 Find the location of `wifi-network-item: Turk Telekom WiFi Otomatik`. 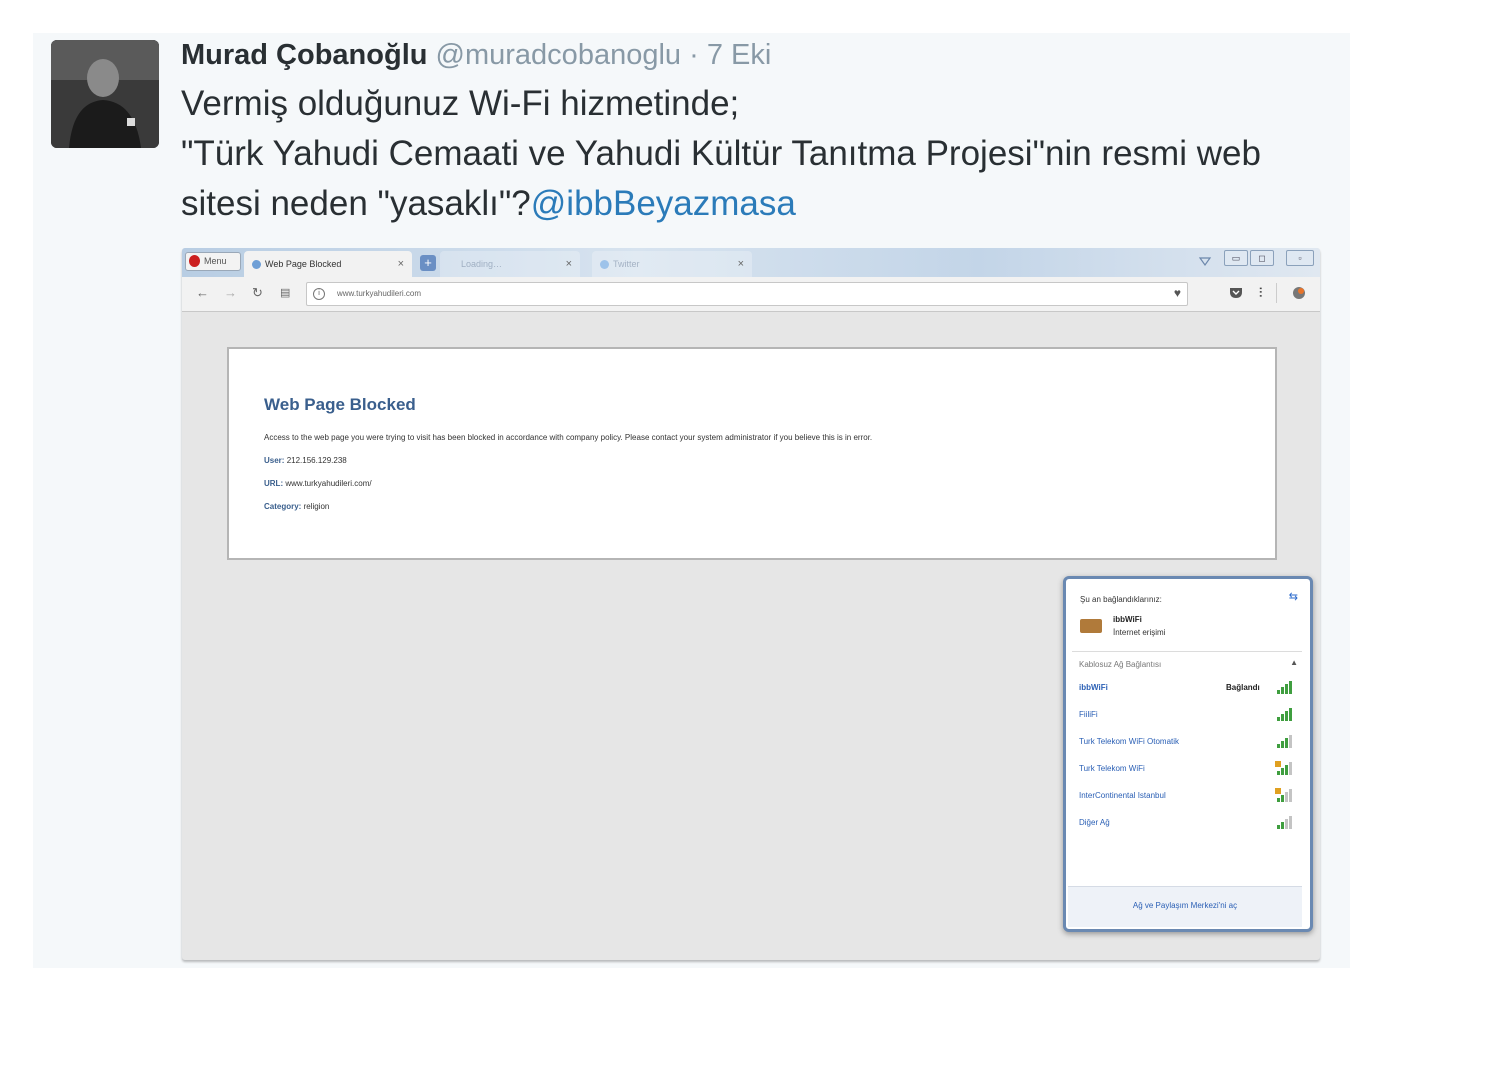

wifi-network-item: Turk Telekom WiFi Otomatik is located at coordinates (1129, 741).